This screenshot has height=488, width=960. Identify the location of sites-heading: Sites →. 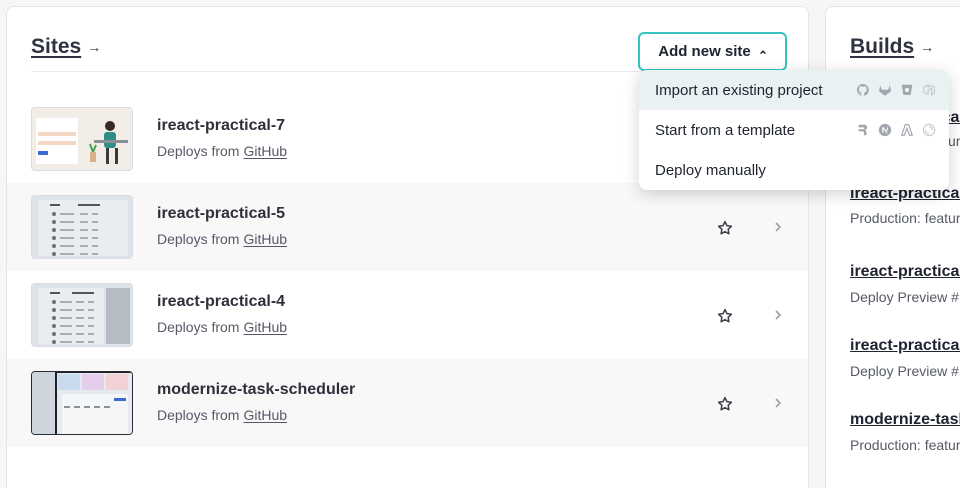
(66, 47).